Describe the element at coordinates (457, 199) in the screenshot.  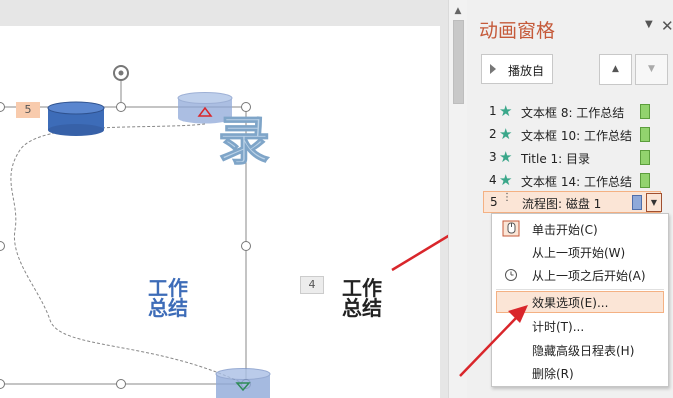
I see `vertical-scrollbar: ▲` at that location.